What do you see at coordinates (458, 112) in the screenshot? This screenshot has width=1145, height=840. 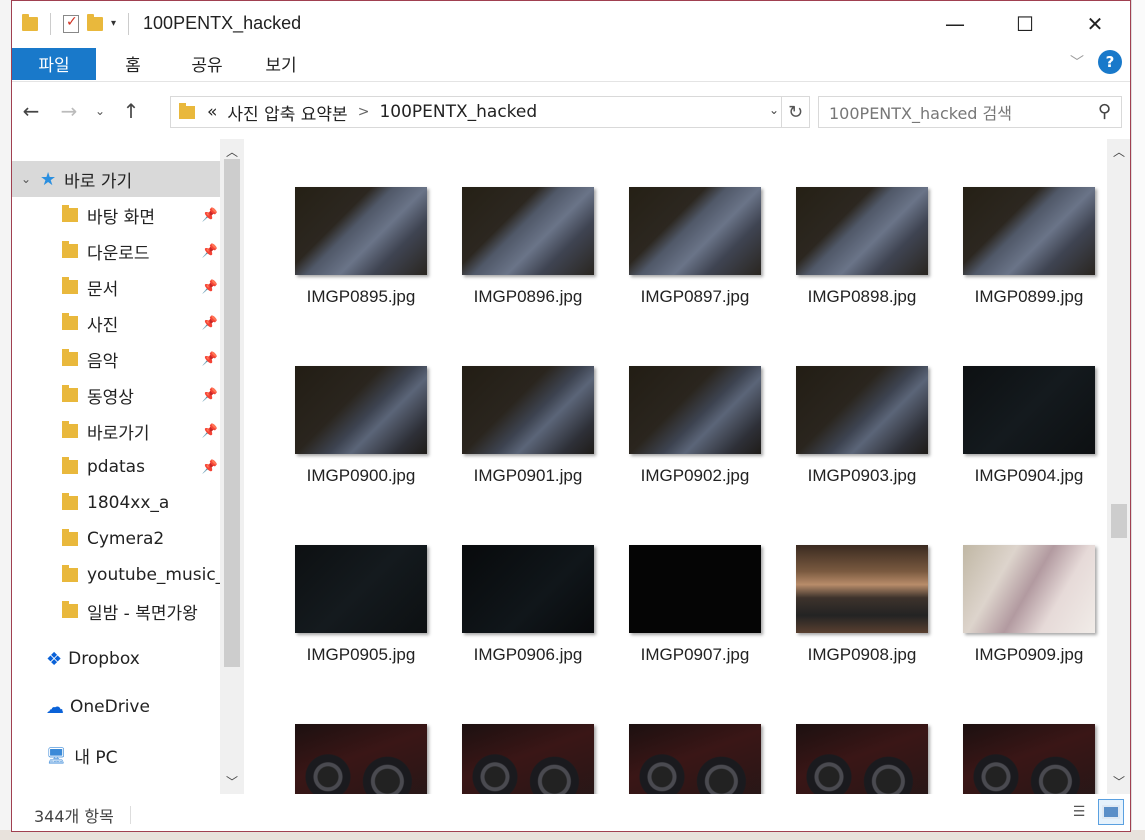 I see `breadcrumb-item: 100PENTX_hacked` at bounding box center [458, 112].